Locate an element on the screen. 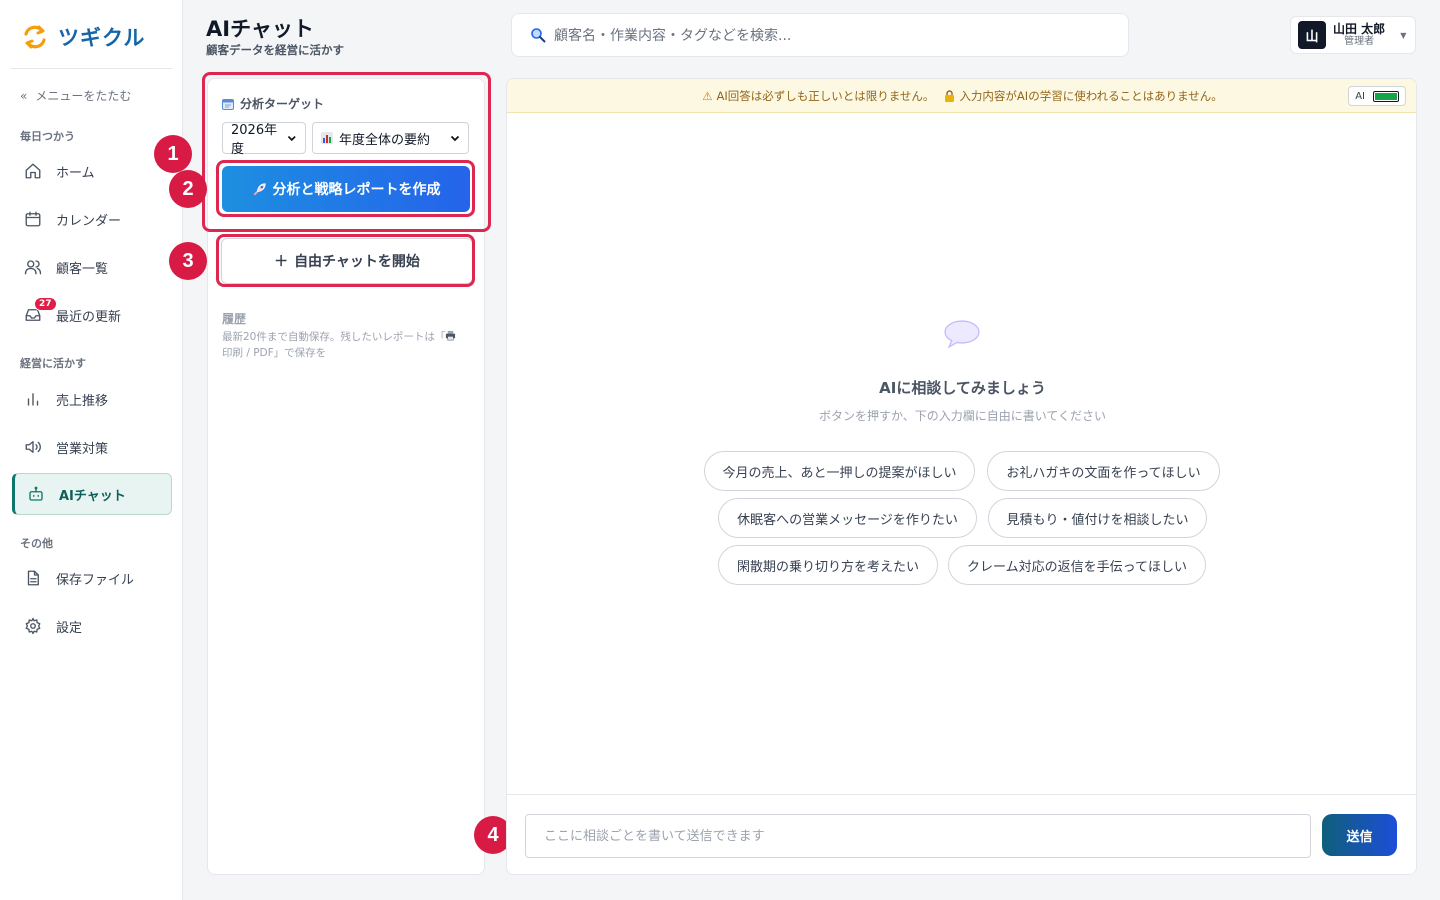  battery-fill is located at coordinates (1386, 96).